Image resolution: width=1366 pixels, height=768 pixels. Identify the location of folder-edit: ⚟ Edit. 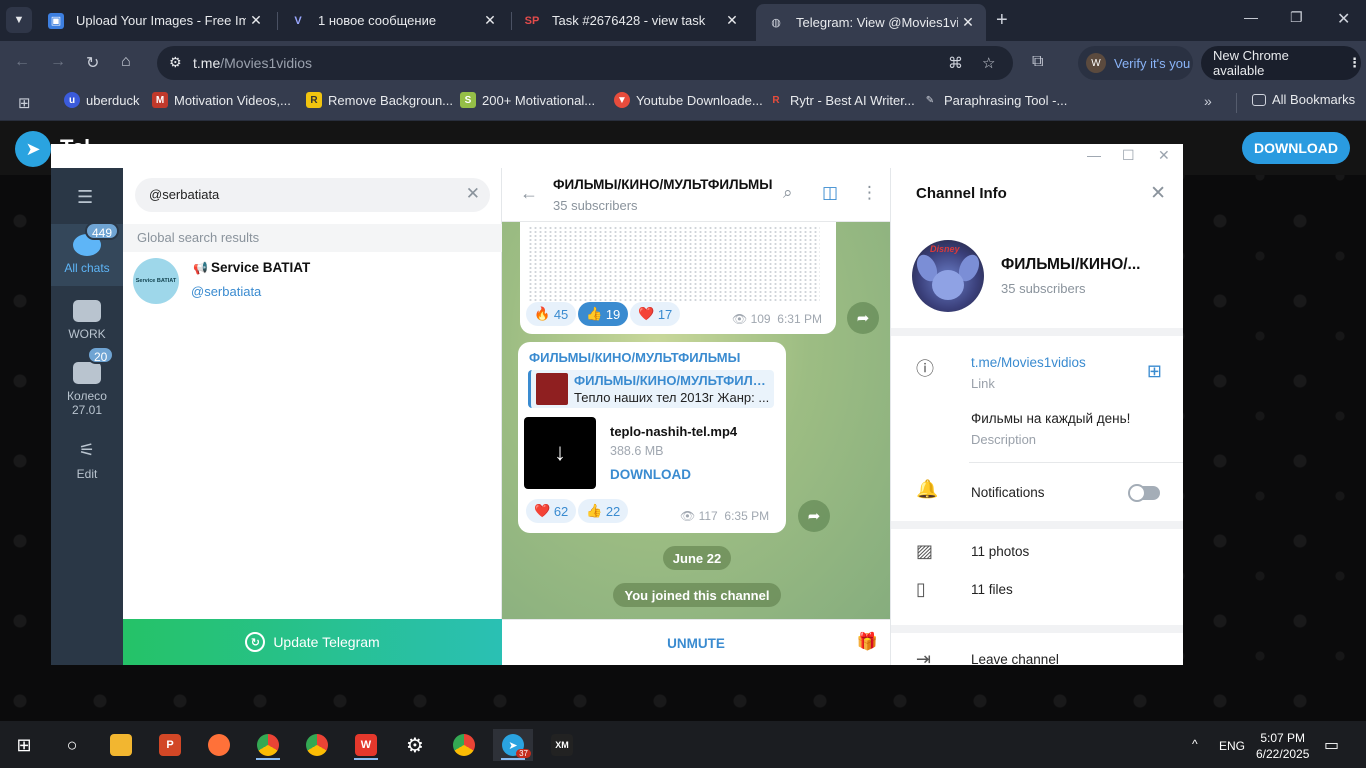
(87, 459).